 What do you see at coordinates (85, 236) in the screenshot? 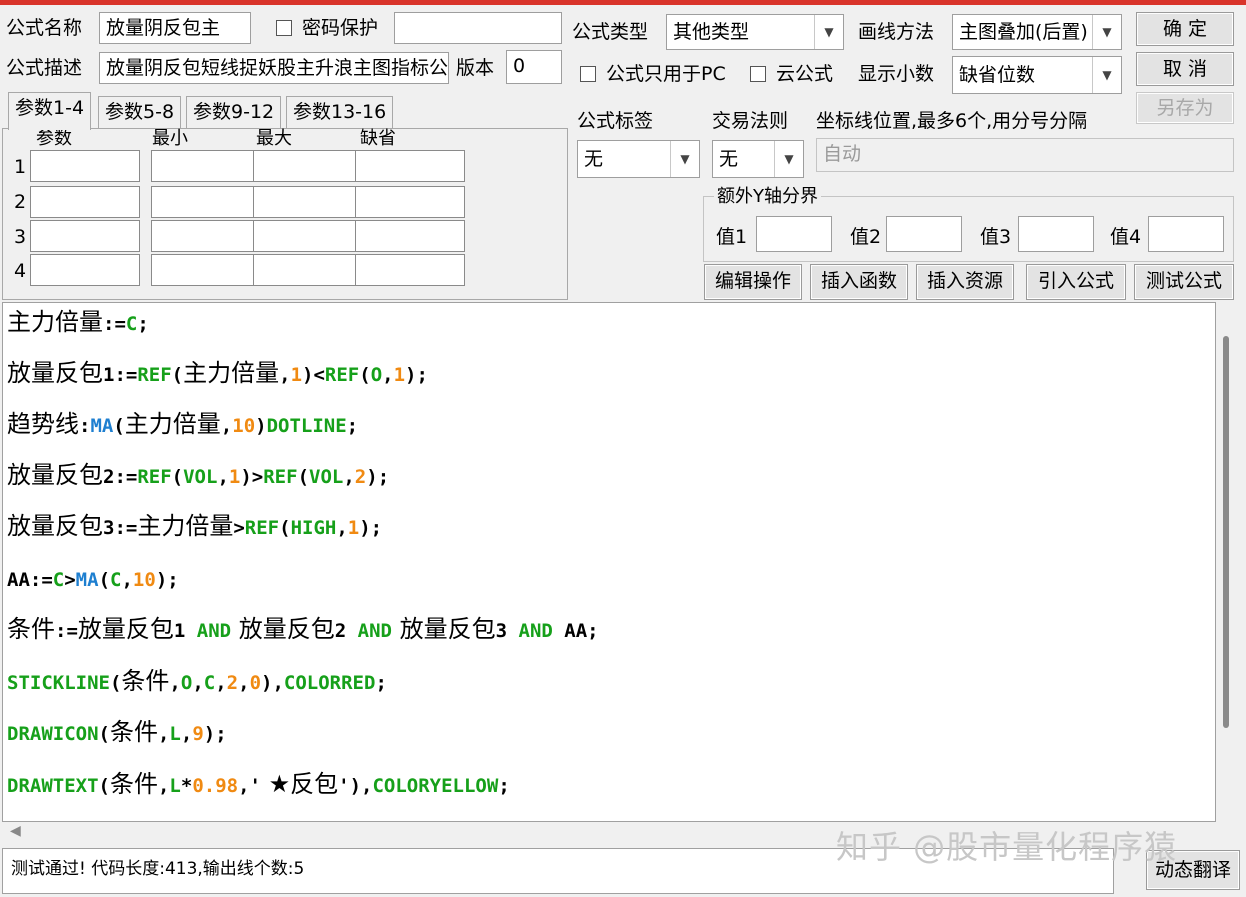
I see `param-3-name-input` at bounding box center [85, 236].